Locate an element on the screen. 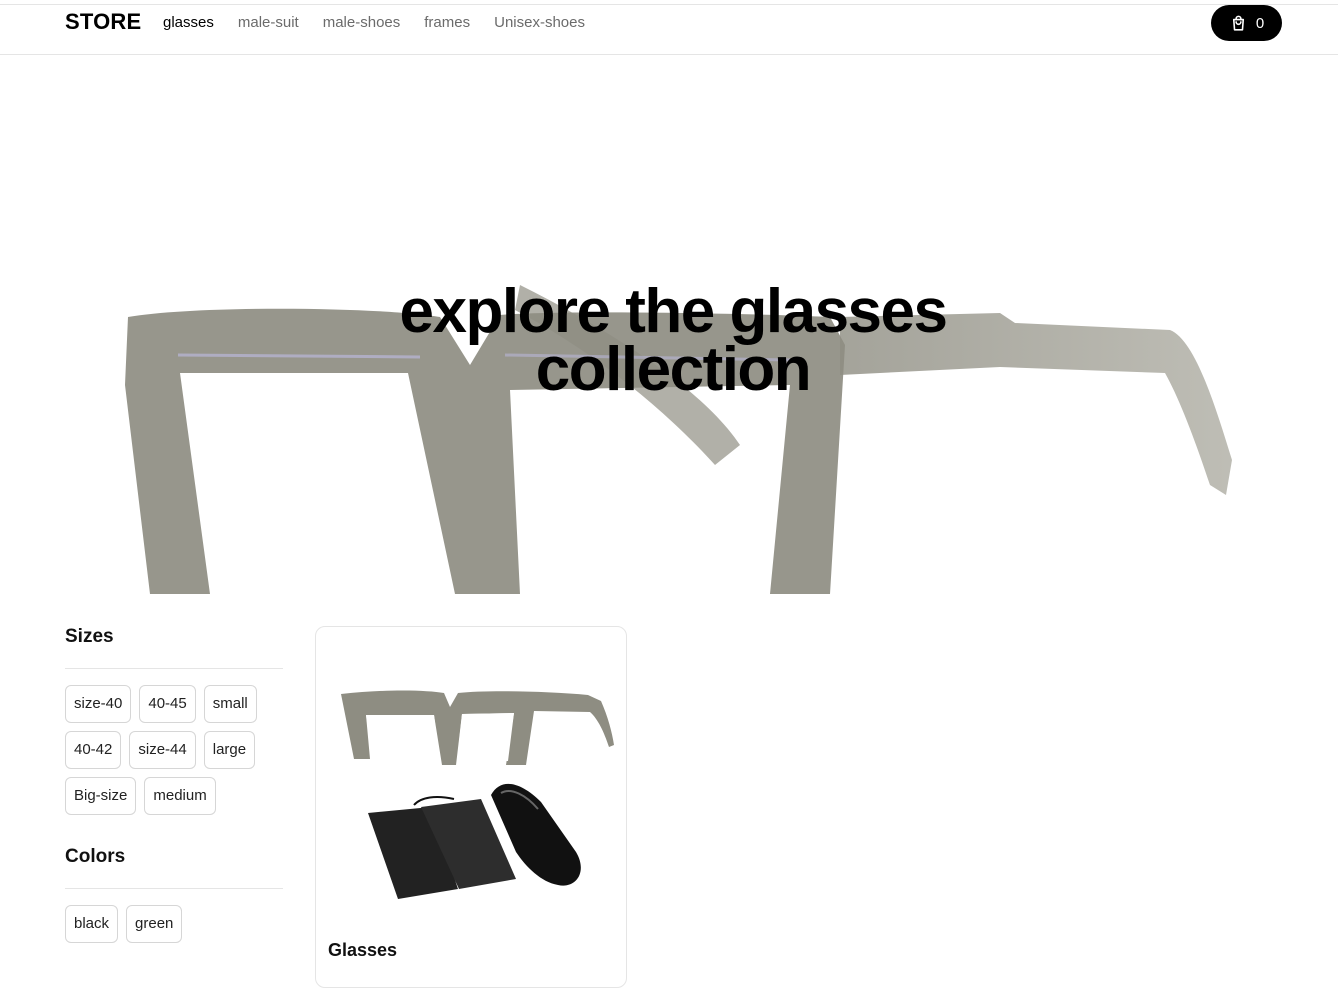 The height and width of the screenshot is (988, 1338). nav-link-male-suit: male-suit is located at coordinates (268, 22).